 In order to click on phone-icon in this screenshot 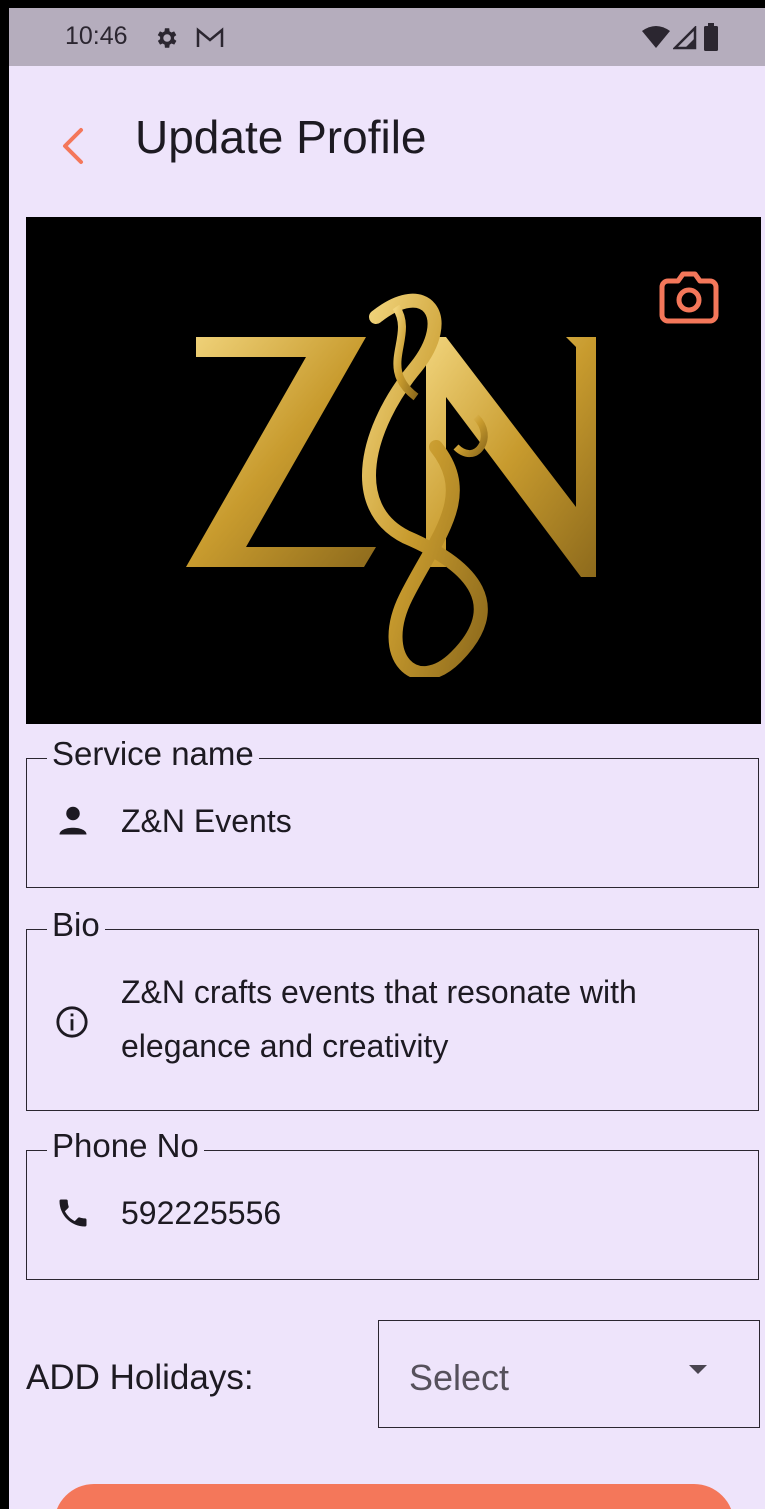, I will do `click(73, 1213)`.